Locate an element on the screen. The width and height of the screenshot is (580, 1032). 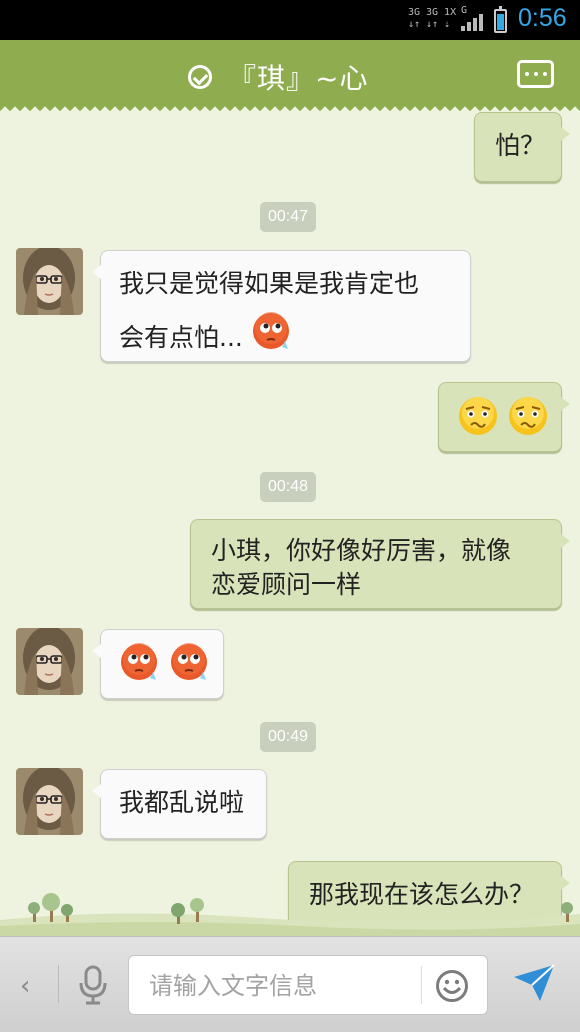
message-bubble-outgoing: 小琪，你好像好厉害，就像 恋爱顾问一样 is located at coordinates (380, 564).